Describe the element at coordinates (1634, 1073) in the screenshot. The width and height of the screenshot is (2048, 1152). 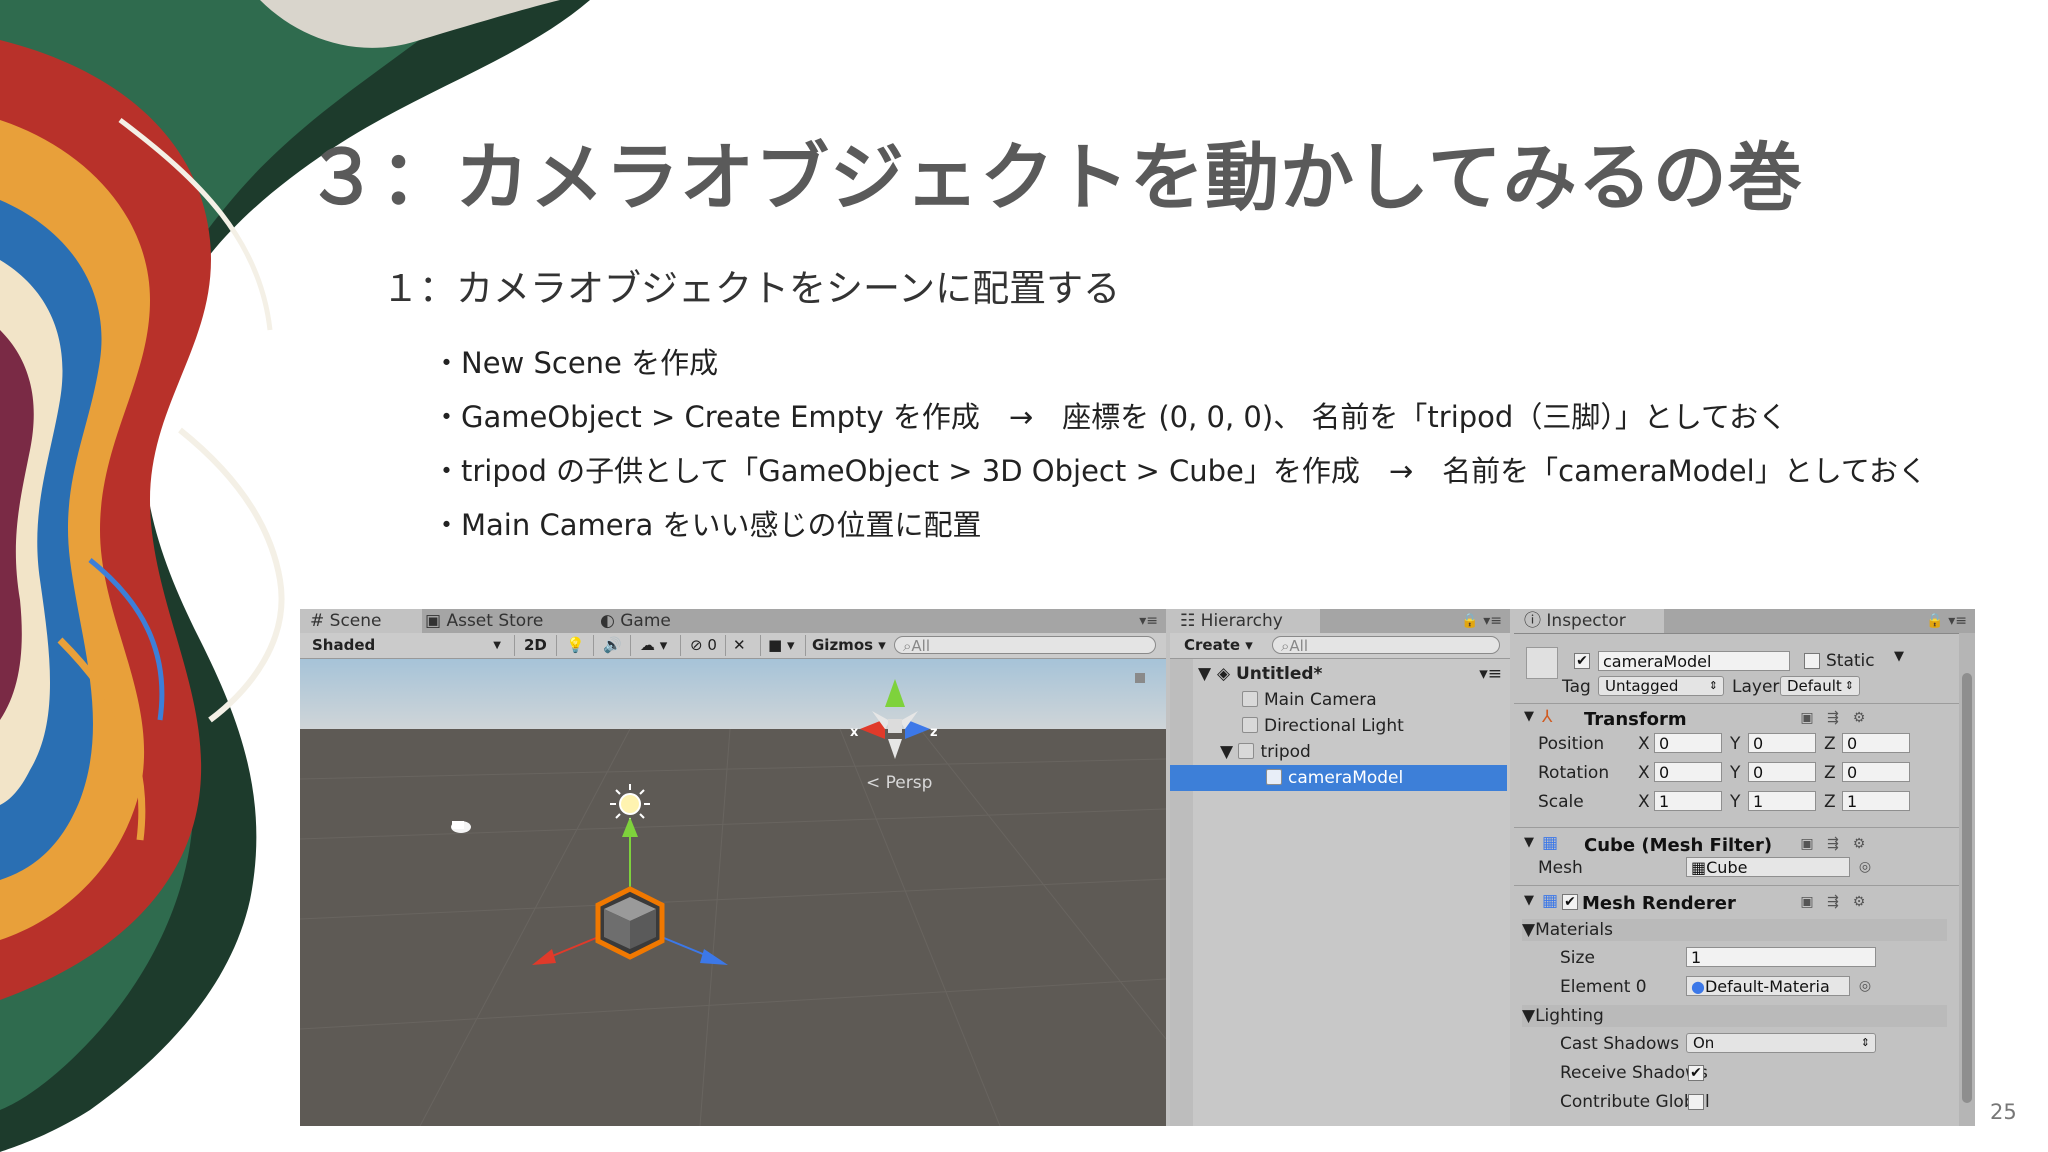
I see `receive-shadows-label: Receive Shadows` at that location.